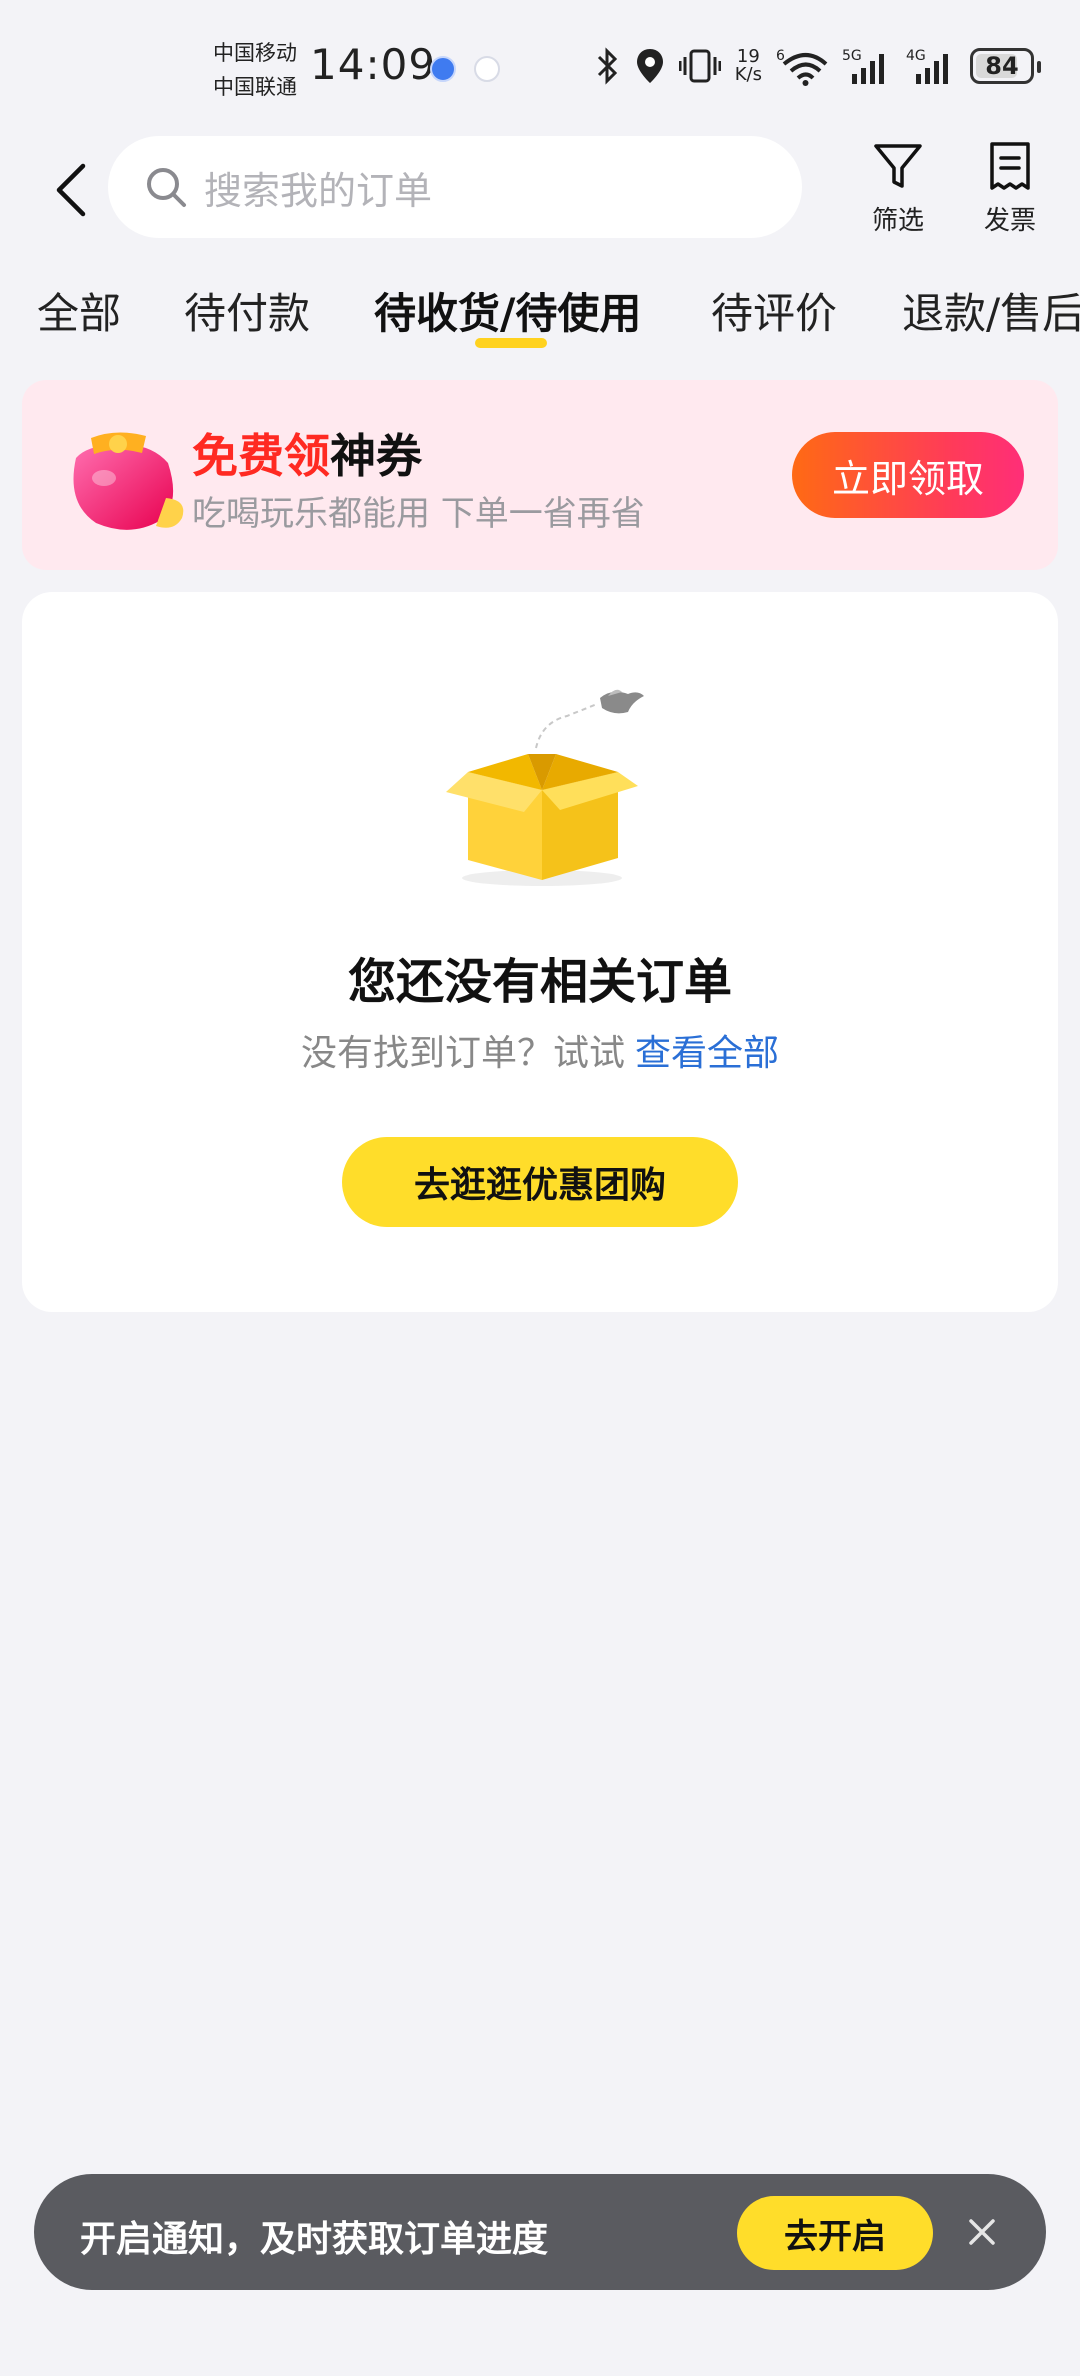  I want to click on search-input: 搜索我的订单, so click(455, 187).